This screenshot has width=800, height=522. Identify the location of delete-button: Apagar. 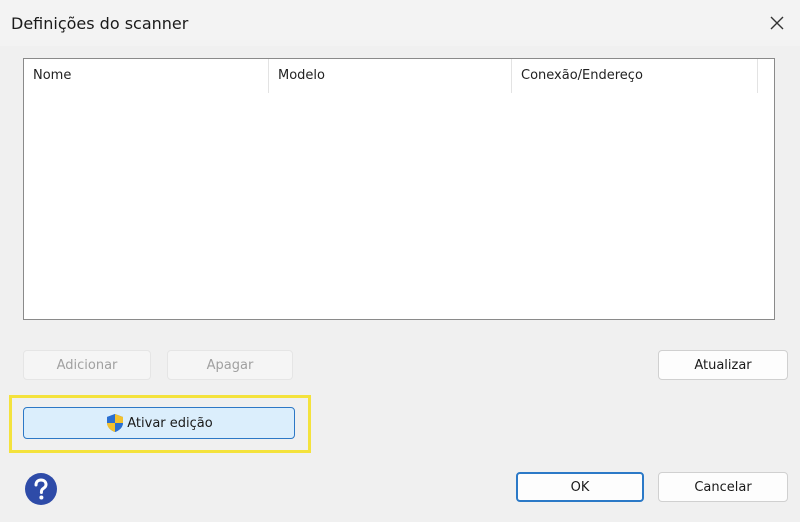
(230, 365).